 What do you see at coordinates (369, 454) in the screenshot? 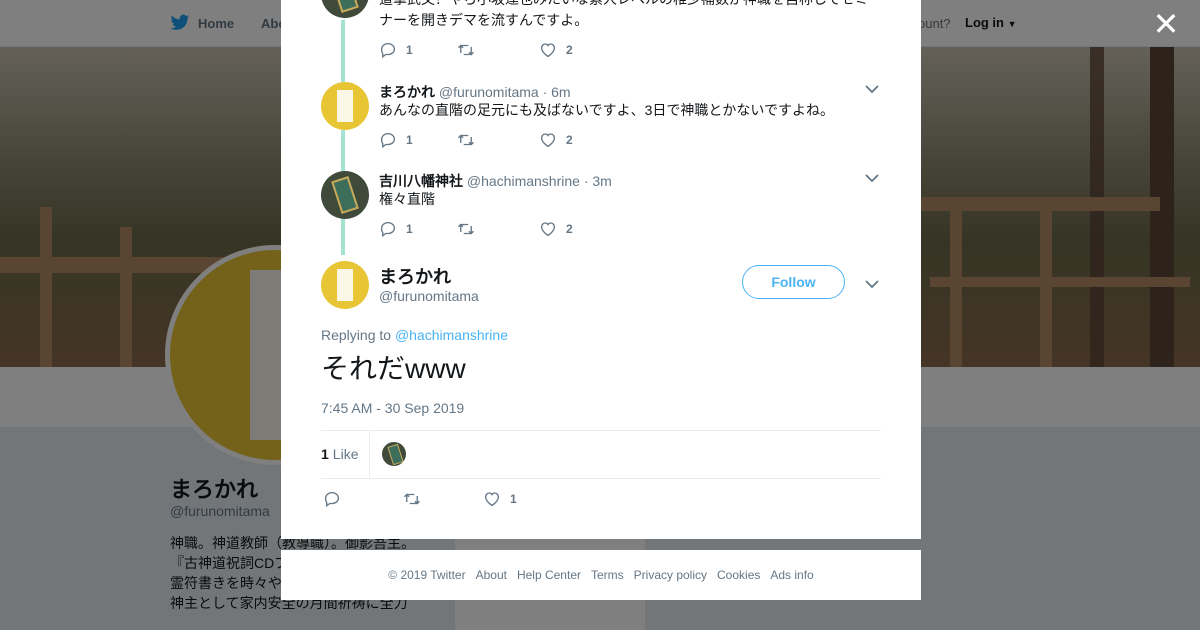
I see `stats-divider` at bounding box center [369, 454].